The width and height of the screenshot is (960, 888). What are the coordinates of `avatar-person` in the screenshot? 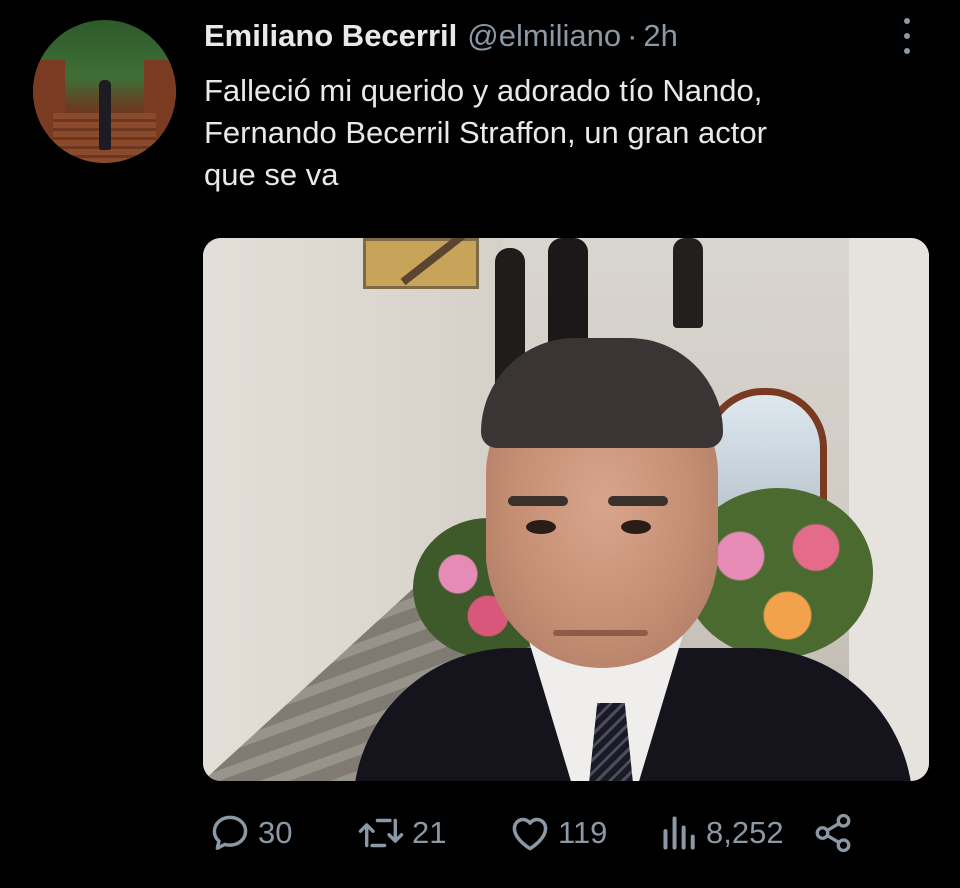 It's located at (105, 115).